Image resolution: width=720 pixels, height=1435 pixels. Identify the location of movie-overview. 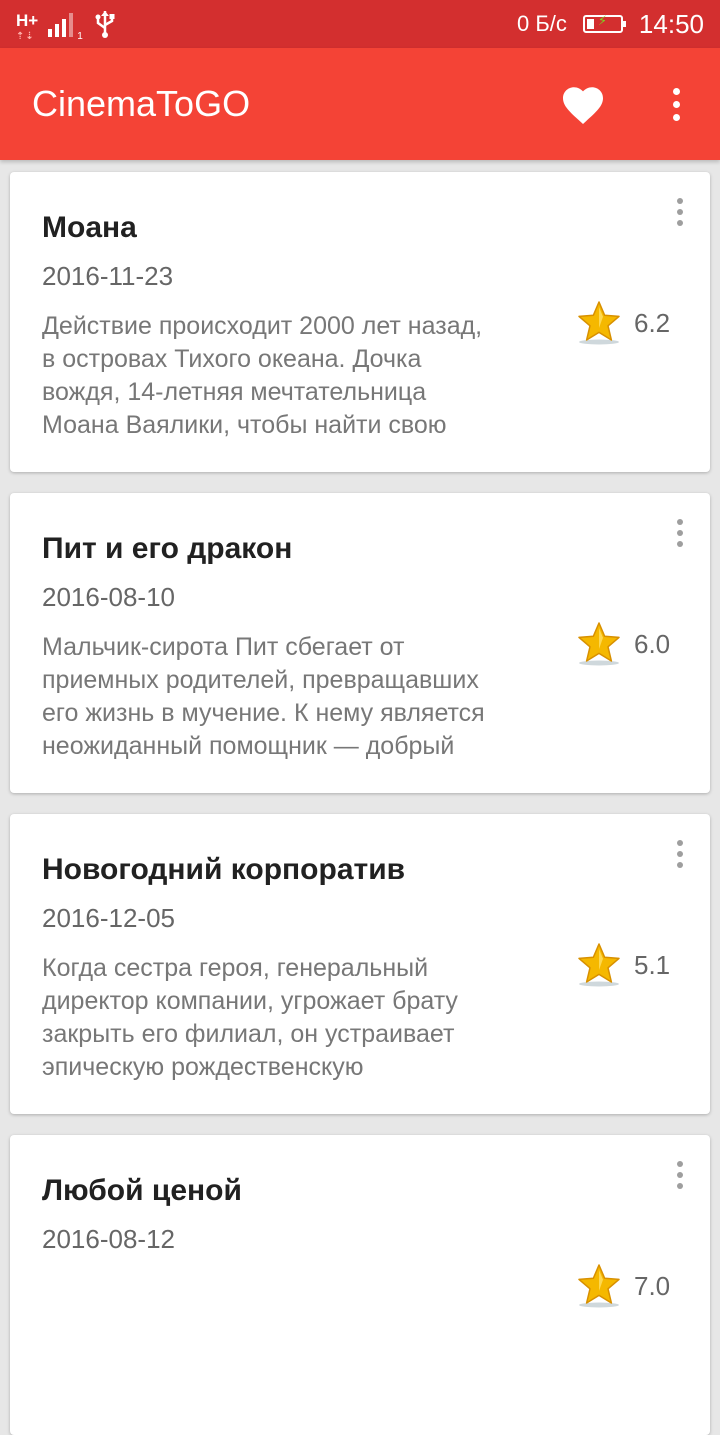
(272, 1339).